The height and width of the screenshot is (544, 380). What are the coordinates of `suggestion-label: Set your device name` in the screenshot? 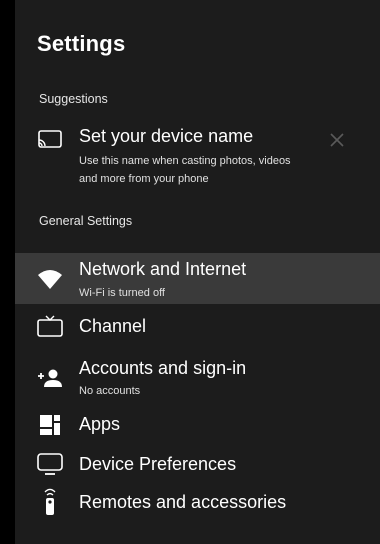 It's located at (166, 136).